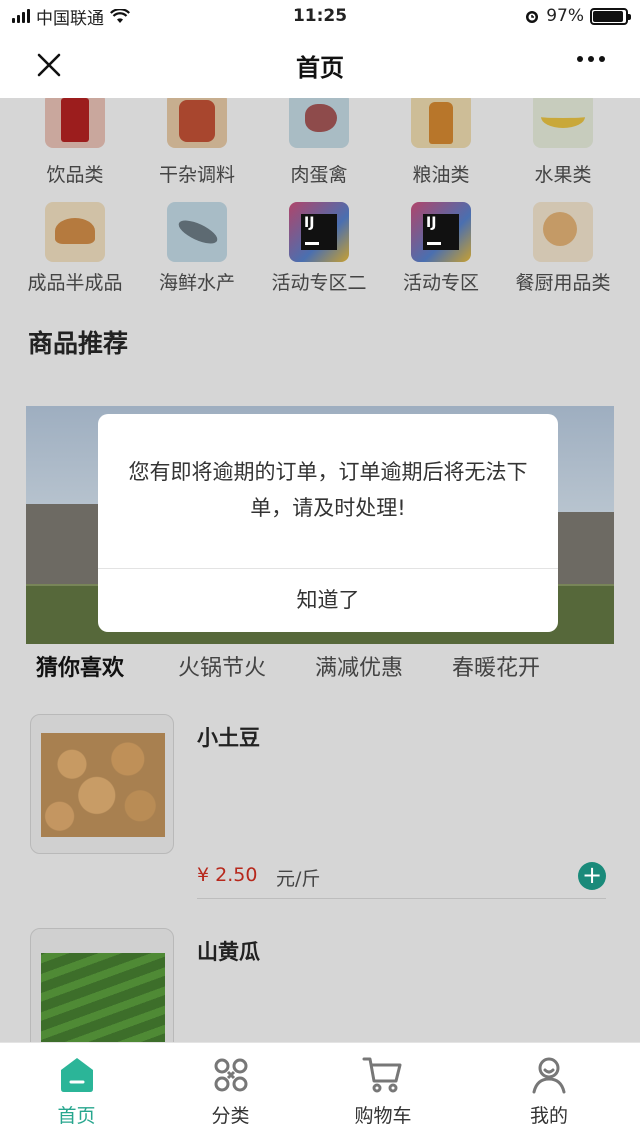 The height and width of the screenshot is (1138, 640). I want to click on product-price: ¥ 2.50, so click(227, 875).